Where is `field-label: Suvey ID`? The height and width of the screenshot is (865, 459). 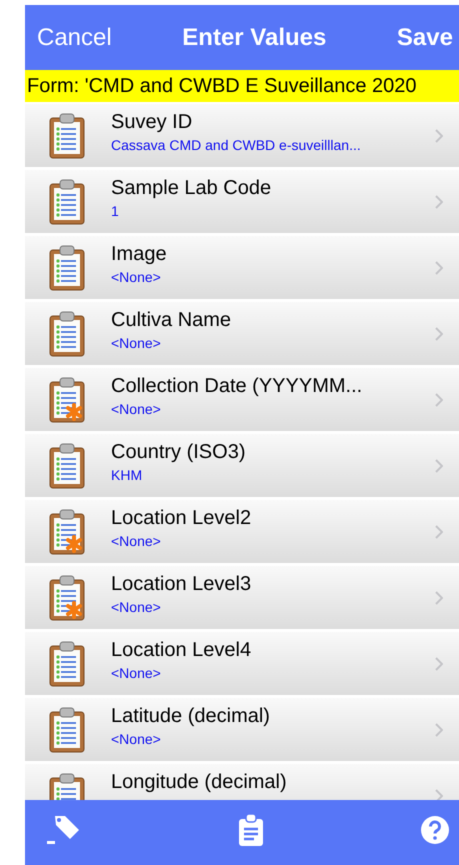
field-label: Suvey ID is located at coordinates (152, 122).